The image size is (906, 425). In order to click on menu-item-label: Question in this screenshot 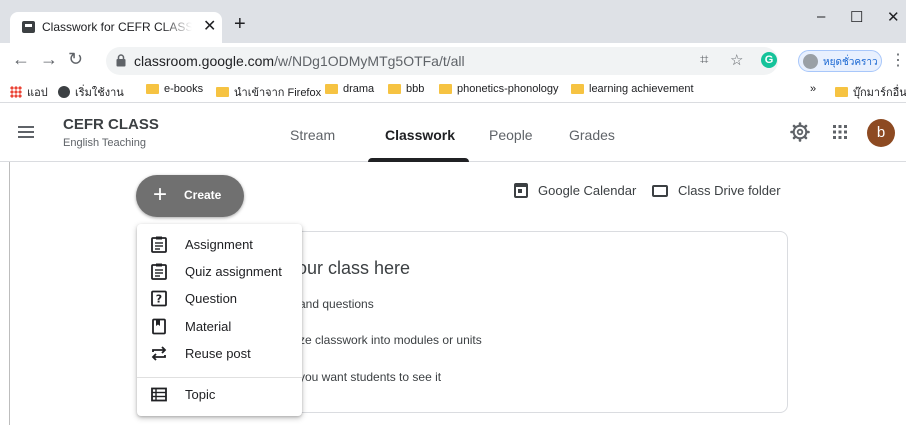, I will do `click(211, 298)`.